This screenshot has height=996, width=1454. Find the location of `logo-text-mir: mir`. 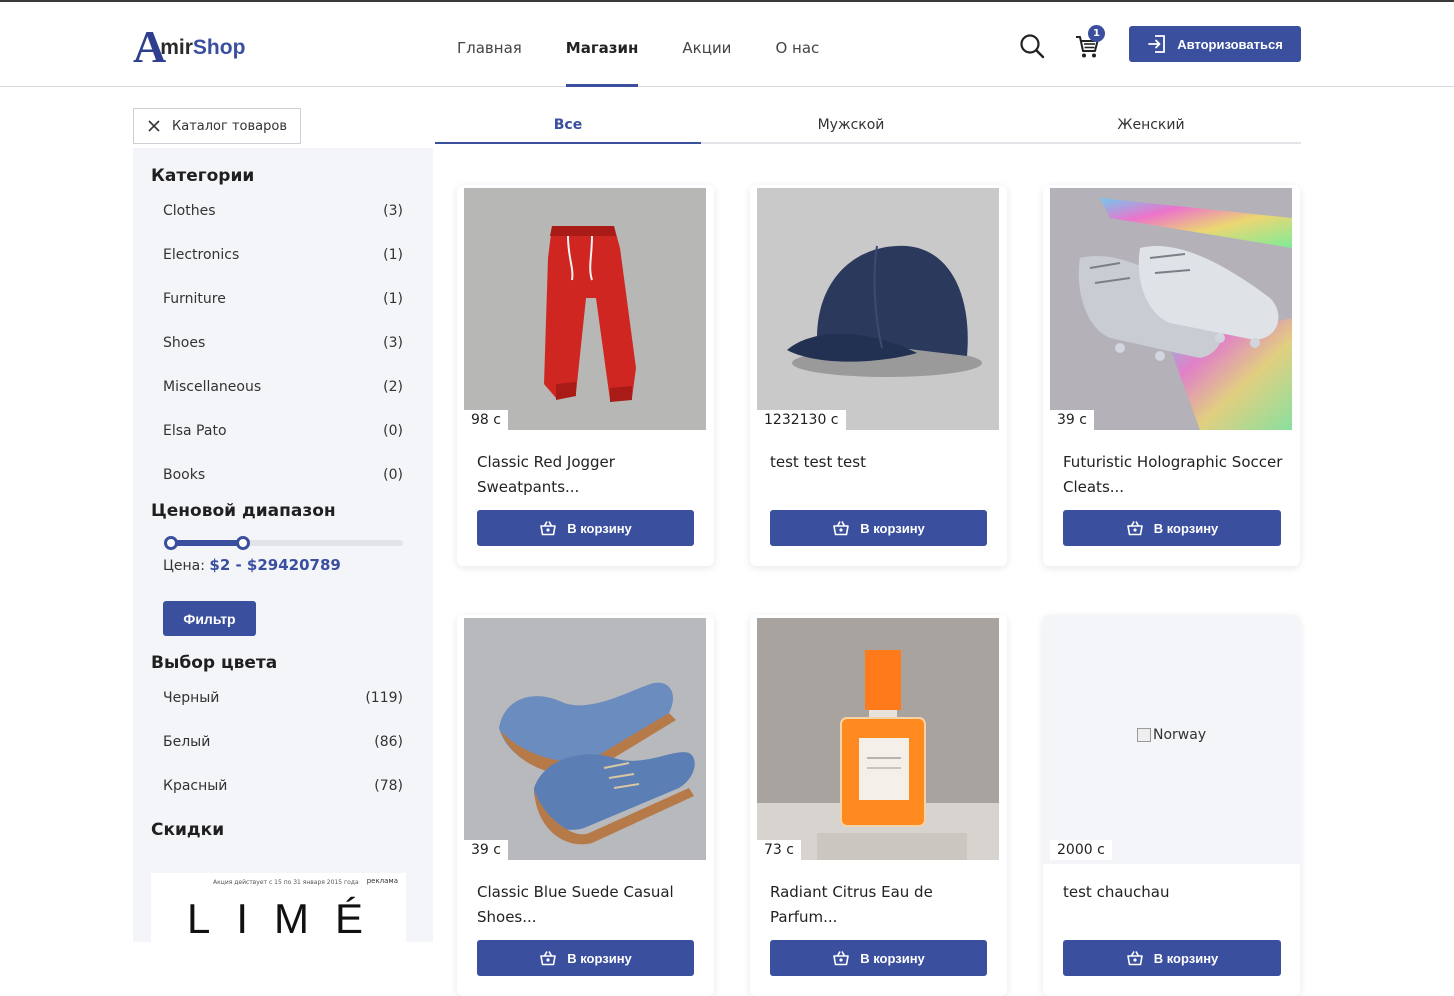

logo-text-mir: mir is located at coordinates (176, 47).